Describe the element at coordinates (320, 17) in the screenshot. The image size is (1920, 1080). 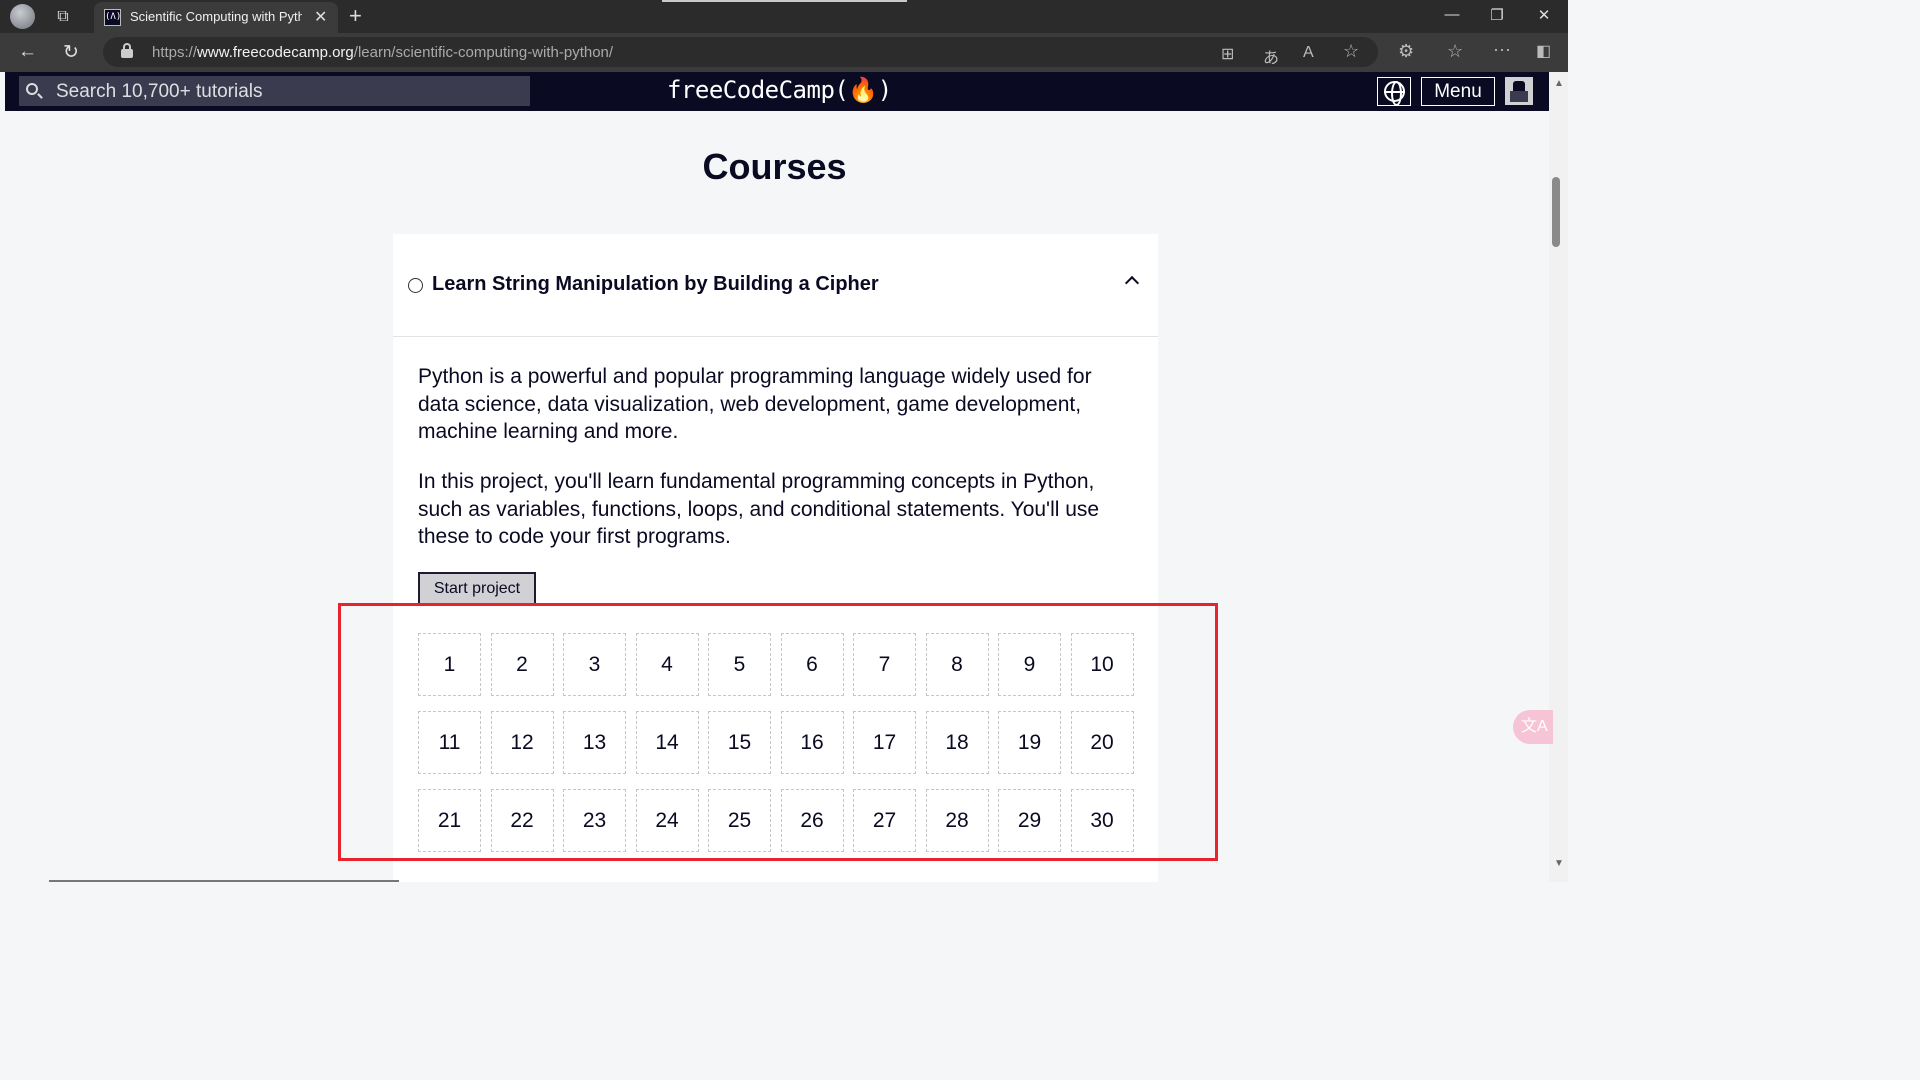
I see `tab-close-icon: ✕` at that location.